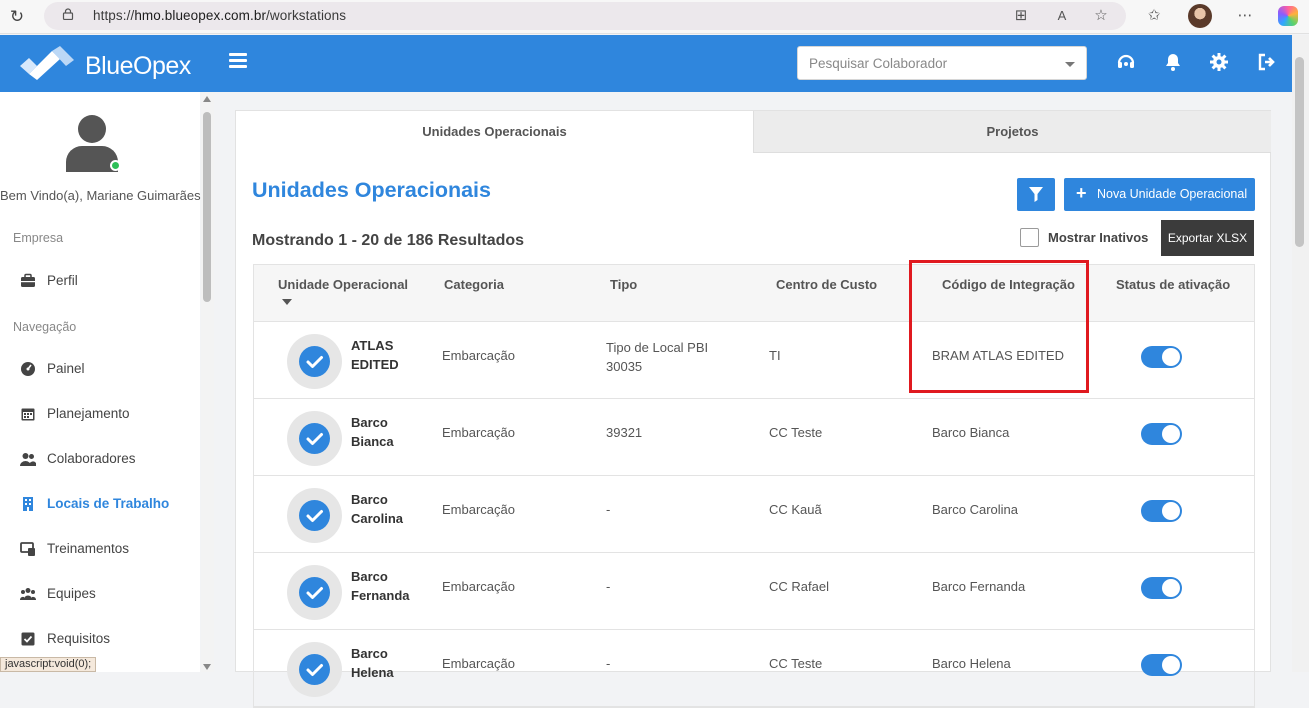 Image resolution: width=1309 pixels, height=708 pixels. What do you see at coordinates (1070, 64) in the screenshot?
I see `chevron-down-icon` at bounding box center [1070, 64].